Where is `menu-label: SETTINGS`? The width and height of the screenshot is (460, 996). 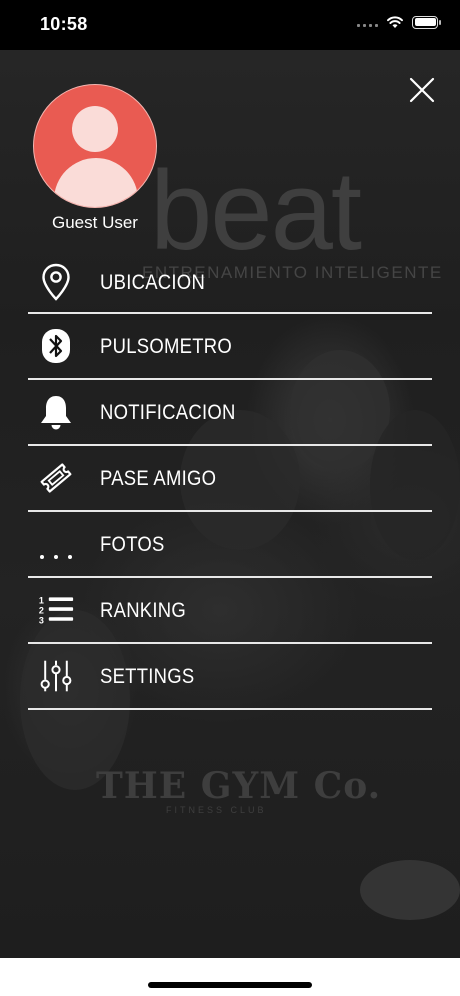 menu-label: SETTINGS is located at coordinates (147, 676).